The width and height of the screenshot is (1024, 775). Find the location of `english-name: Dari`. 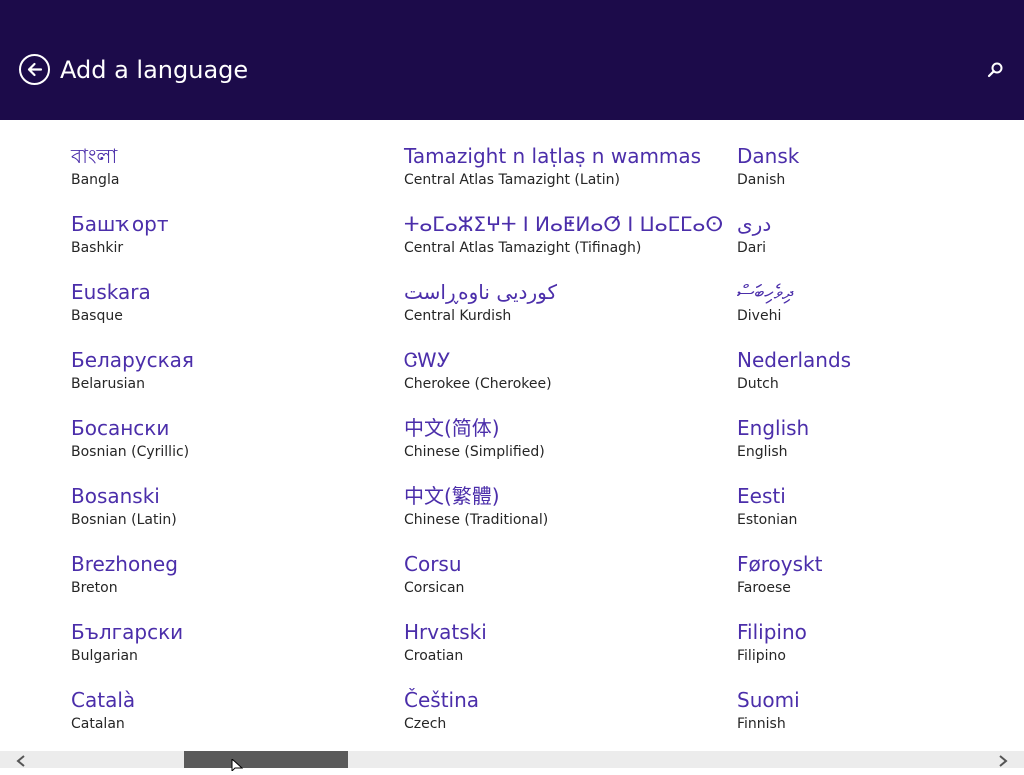

english-name: Dari is located at coordinates (752, 248).